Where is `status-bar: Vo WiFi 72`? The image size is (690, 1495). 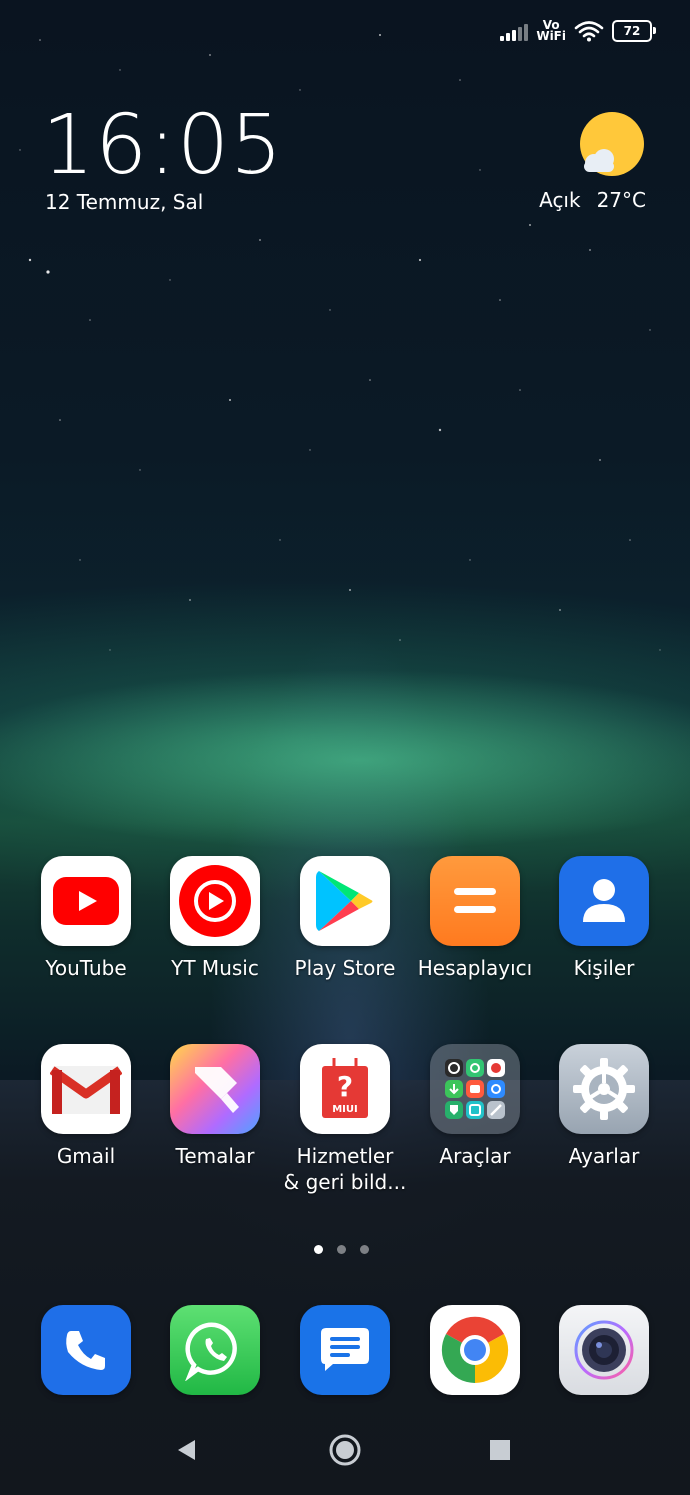
status-bar: Vo WiFi 72 is located at coordinates (578, 31).